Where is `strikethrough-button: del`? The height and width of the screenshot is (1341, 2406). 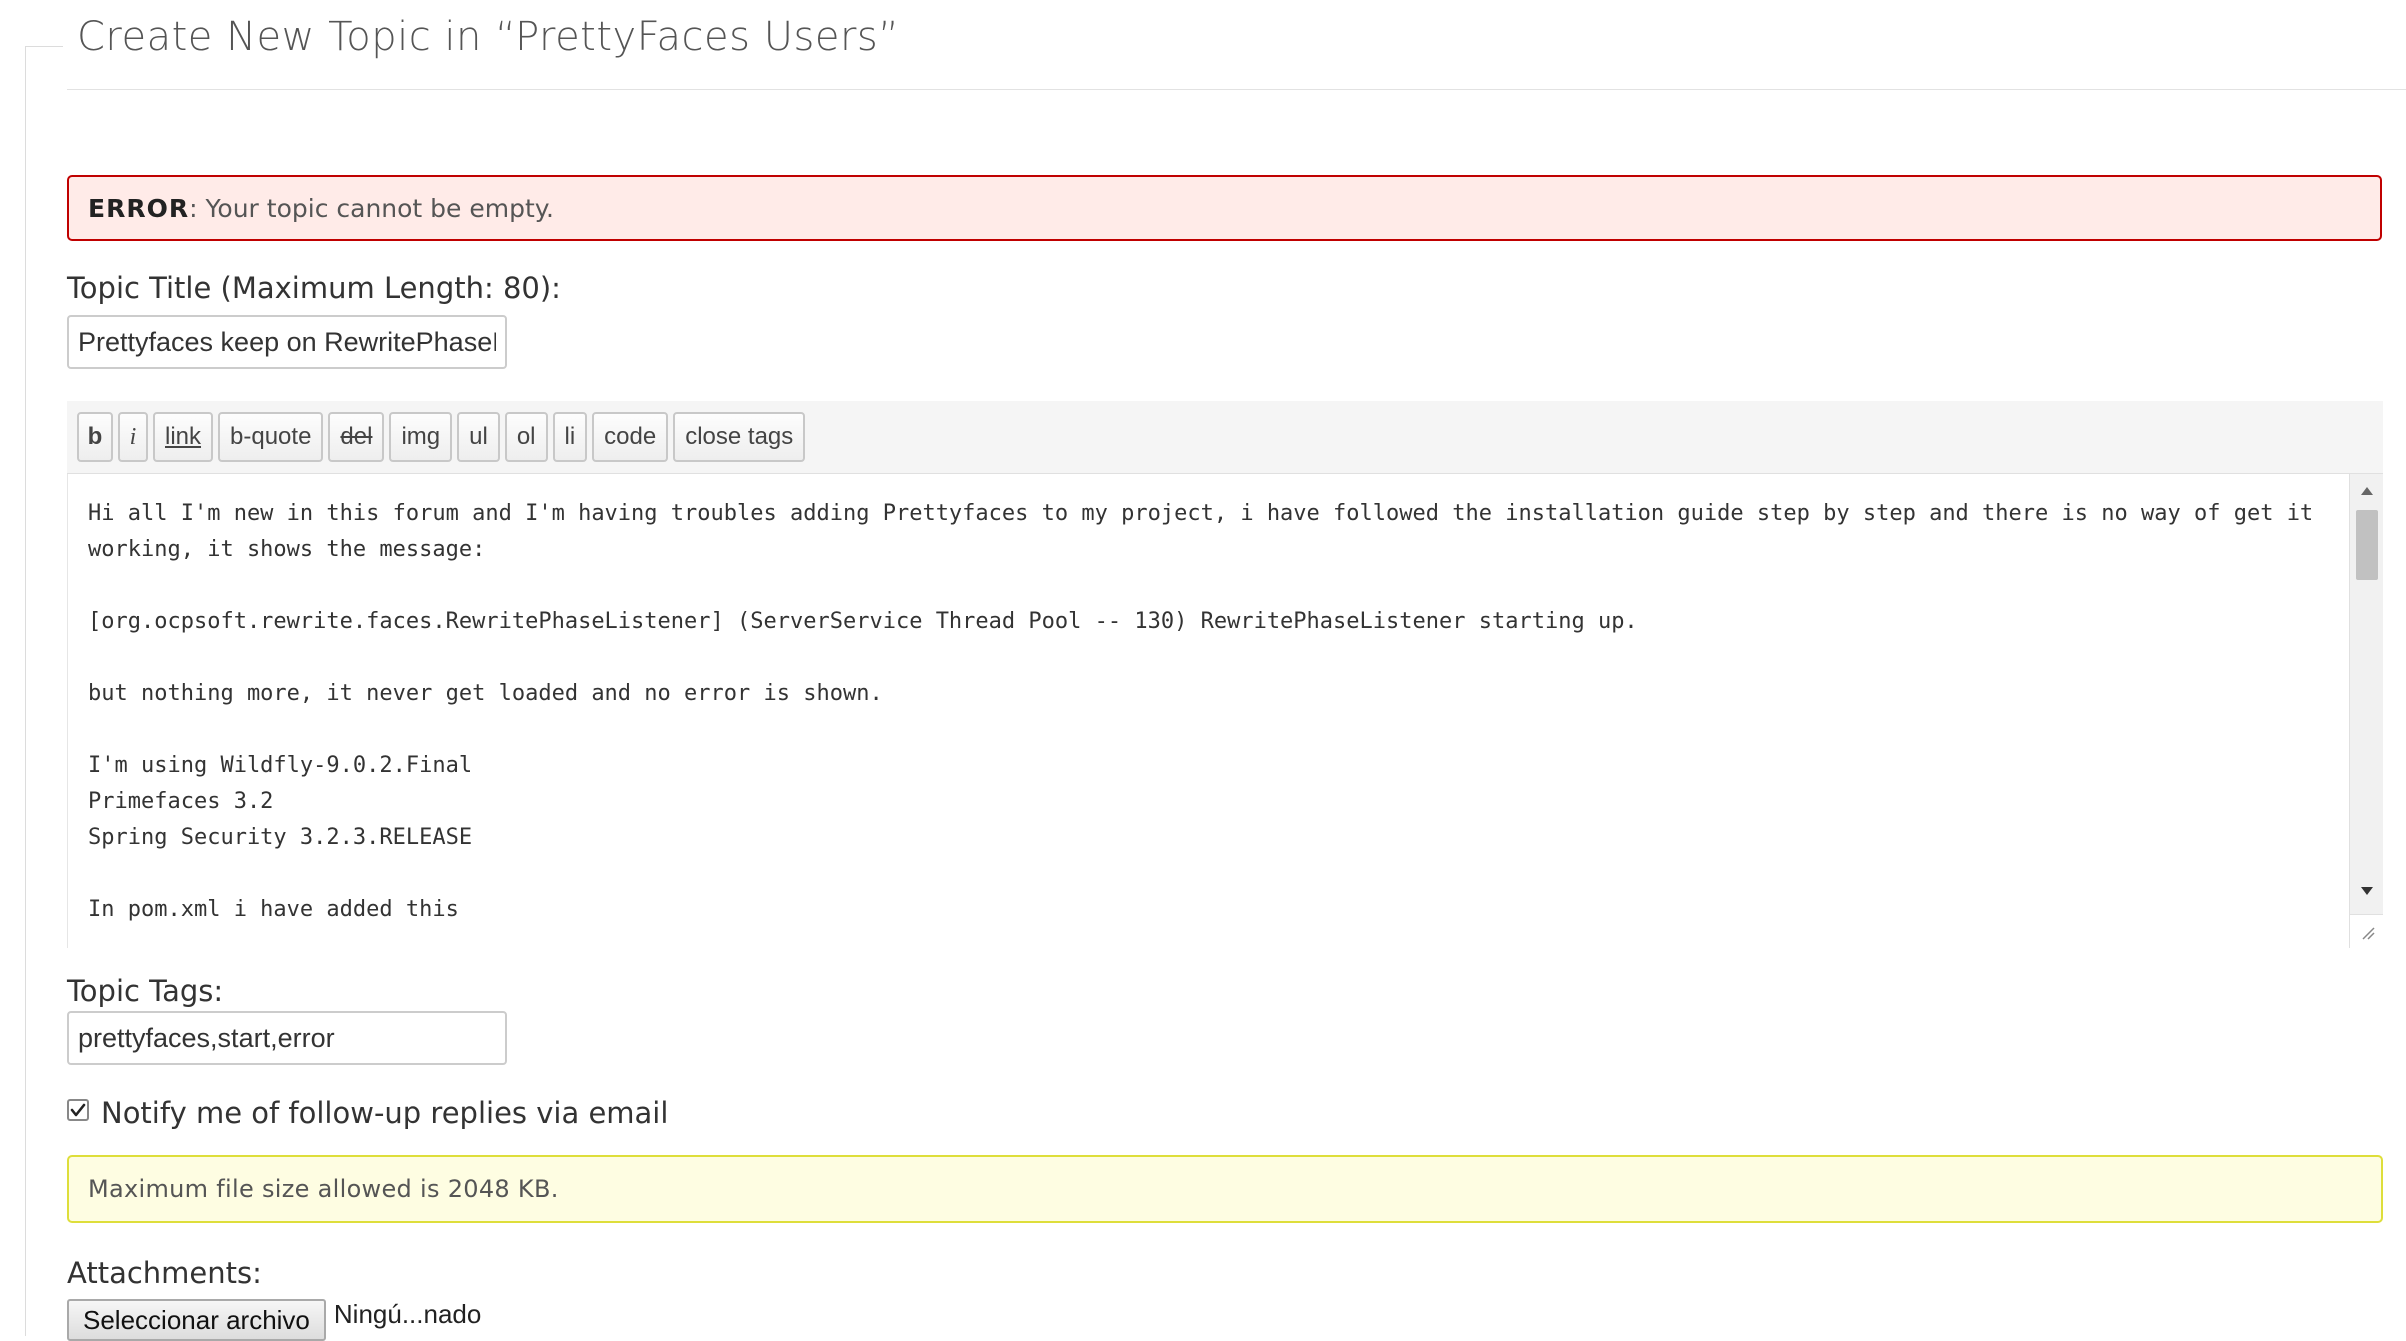
strikethrough-button: del is located at coordinates (356, 437).